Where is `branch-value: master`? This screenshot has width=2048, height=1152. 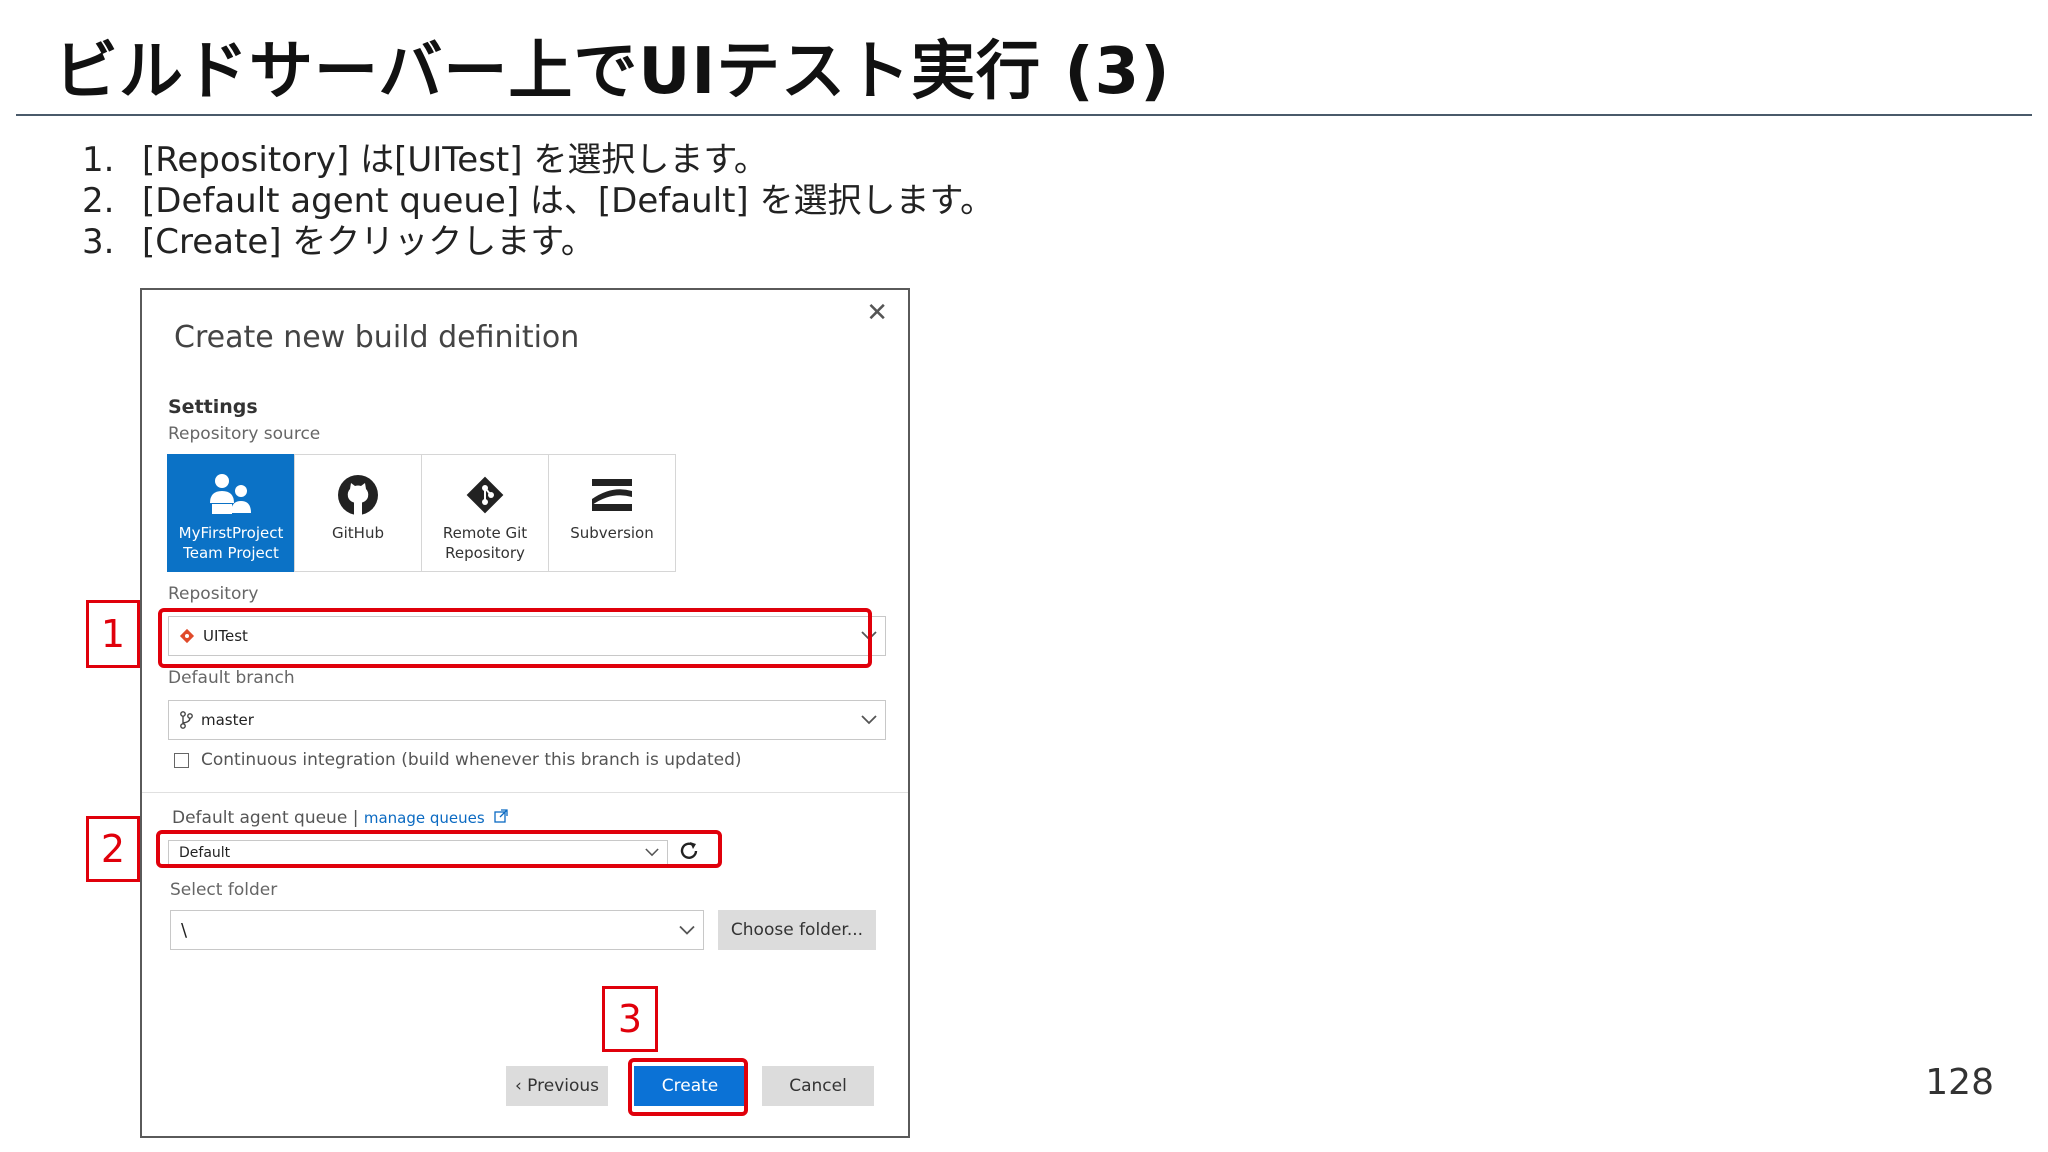
branch-value: master is located at coordinates (227, 720).